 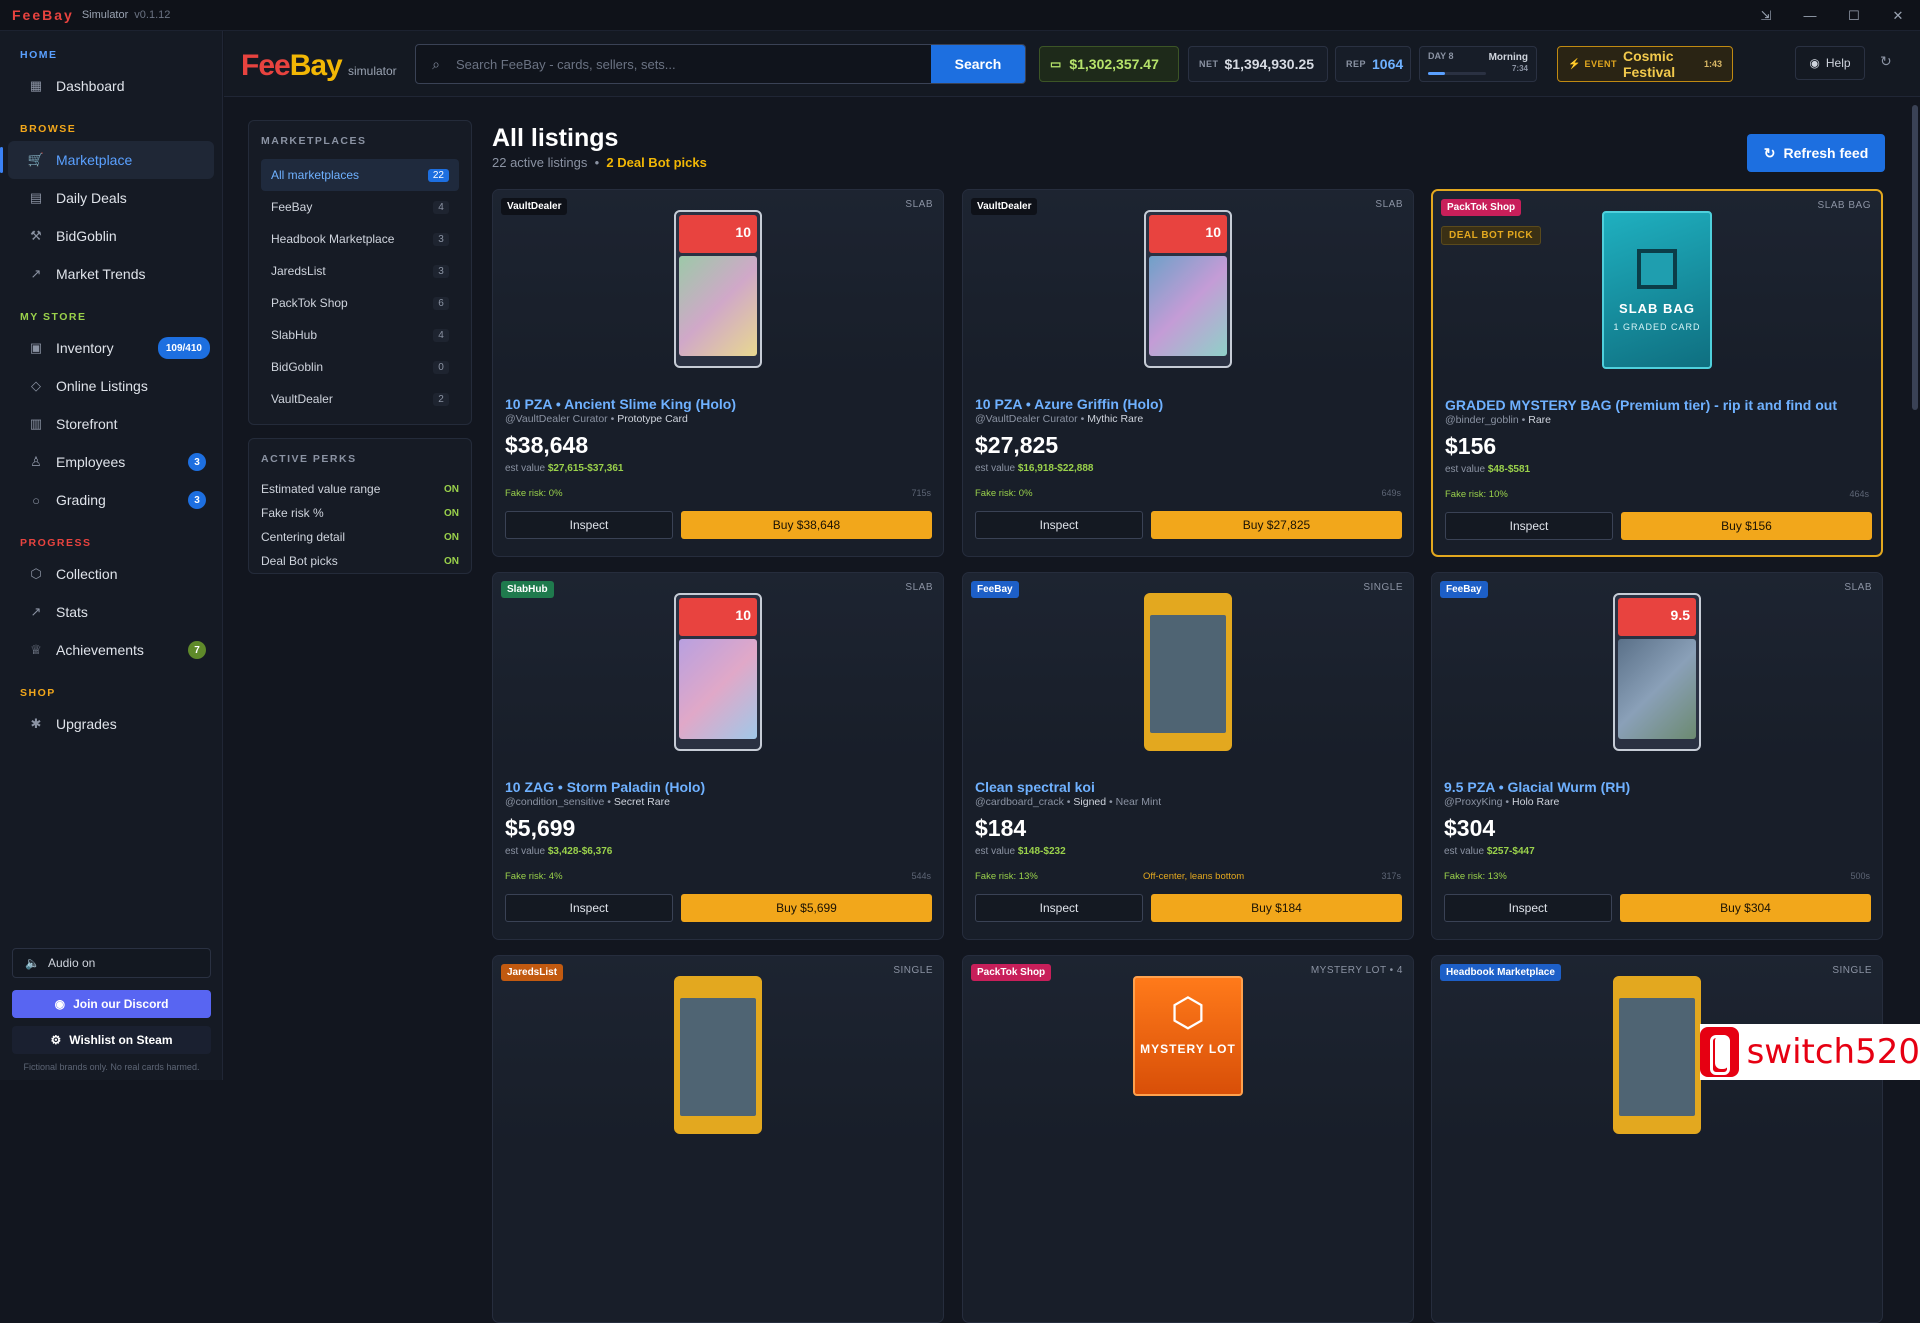 What do you see at coordinates (107, 160) in the screenshot?
I see `sidebar-item-marketplace: 🛒 Marketplace` at bounding box center [107, 160].